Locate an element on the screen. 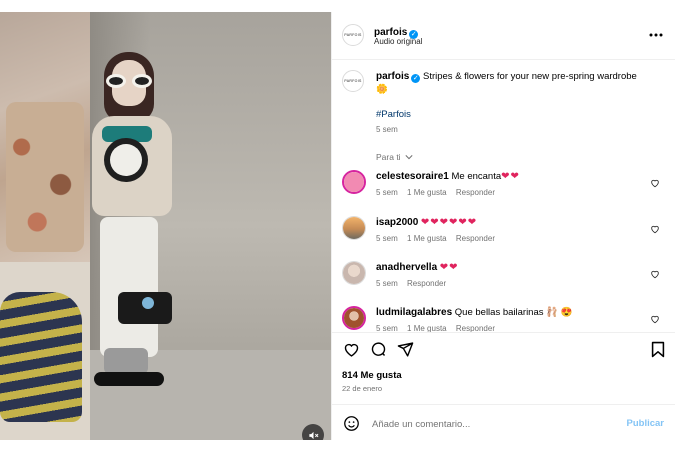  emoji-button is located at coordinates (351, 423).